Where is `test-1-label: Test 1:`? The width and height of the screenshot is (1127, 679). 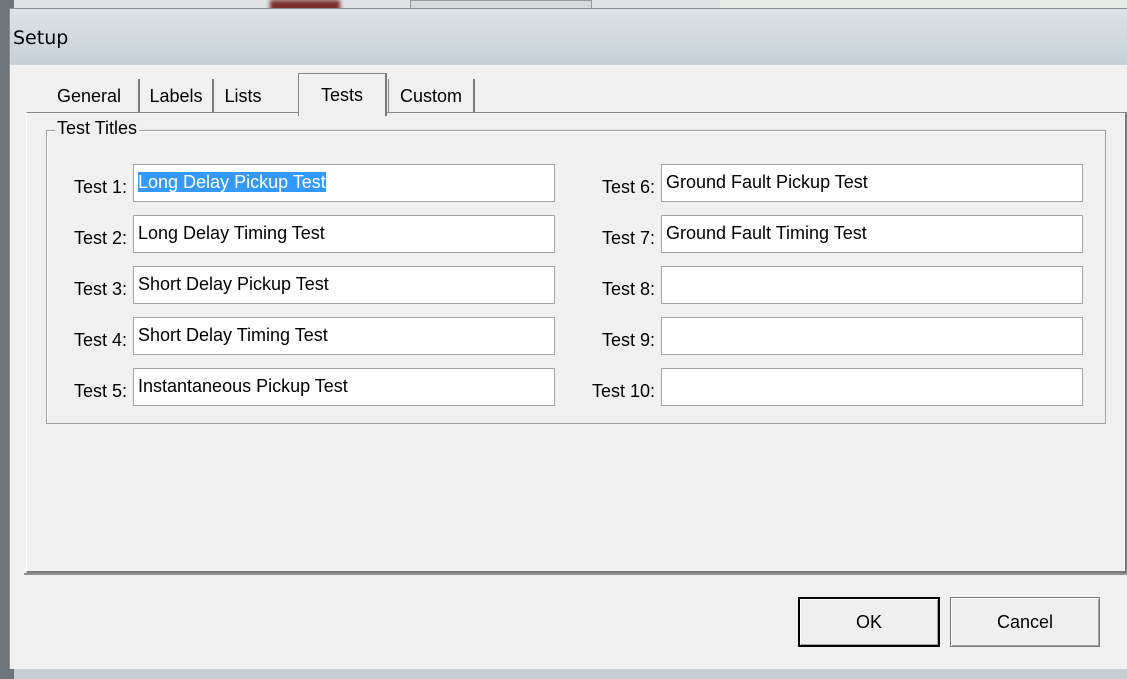 test-1-label: Test 1: is located at coordinates (100, 187).